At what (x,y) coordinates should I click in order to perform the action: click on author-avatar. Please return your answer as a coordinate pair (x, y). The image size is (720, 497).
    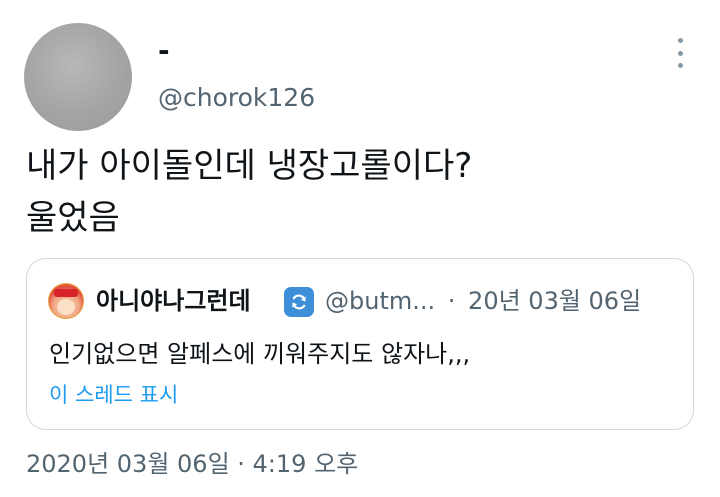
    Looking at the image, I should click on (78, 77).